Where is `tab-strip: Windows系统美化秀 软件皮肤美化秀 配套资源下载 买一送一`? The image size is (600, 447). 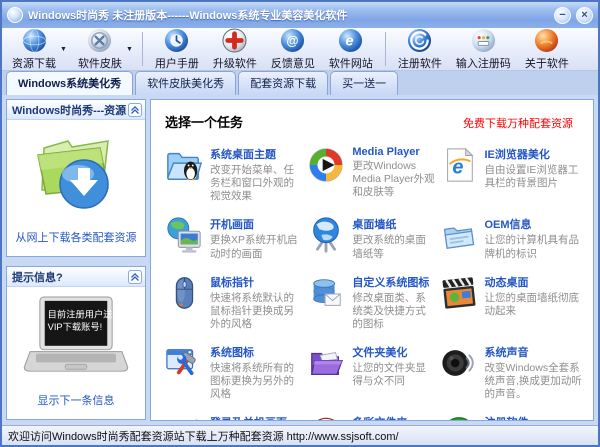 tab-strip: Windows系统美化秀 软件皮肤美化秀 配套资源下载 买一送一 is located at coordinates (300, 83).